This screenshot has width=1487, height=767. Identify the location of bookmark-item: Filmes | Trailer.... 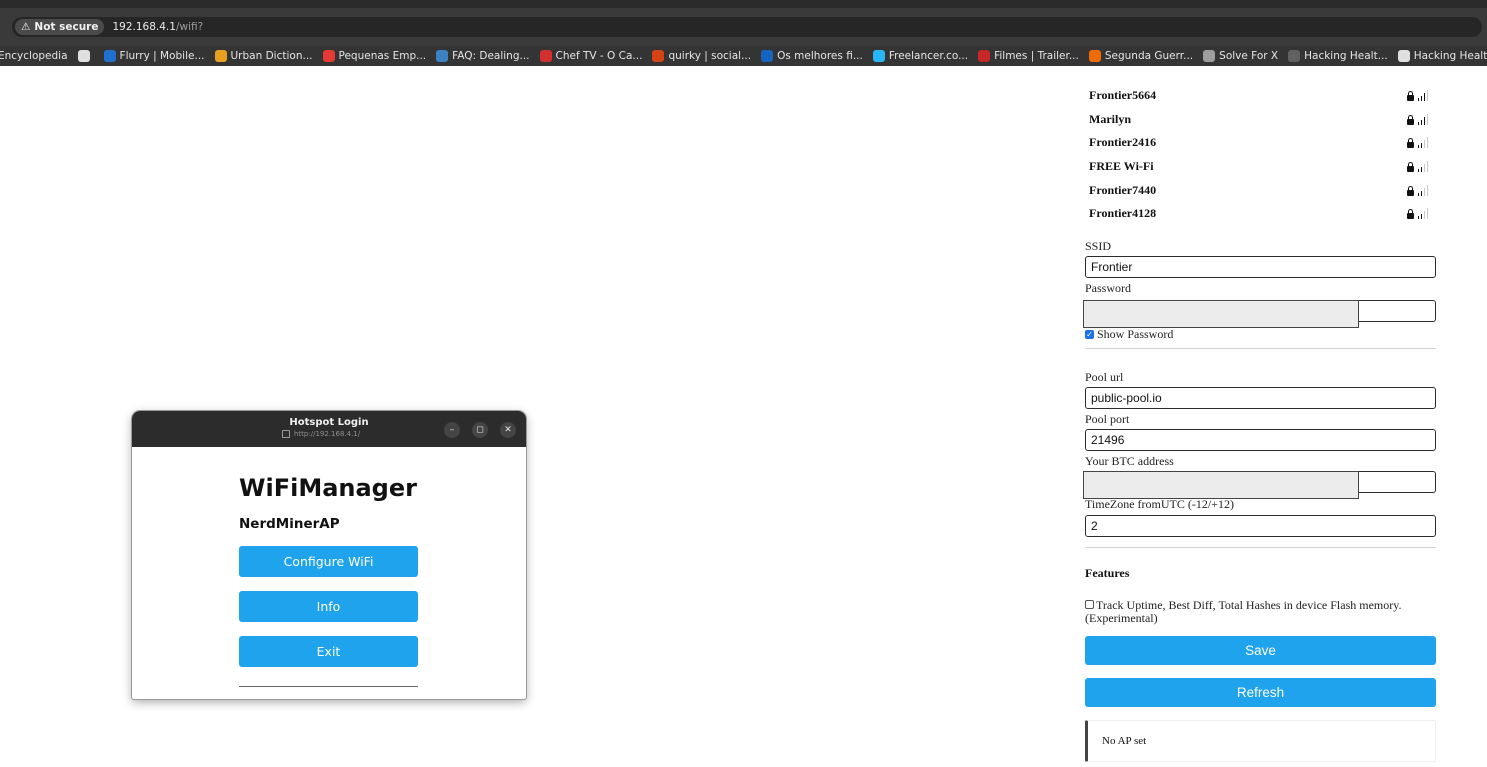
(1028, 56).